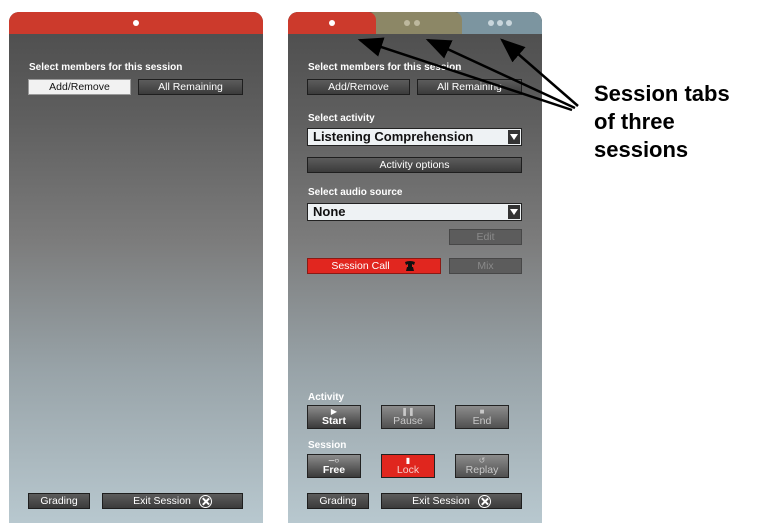 The image size is (757, 523). What do you see at coordinates (414, 212) in the screenshot?
I see `audio-source-select: None` at bounding box center [414, 212].